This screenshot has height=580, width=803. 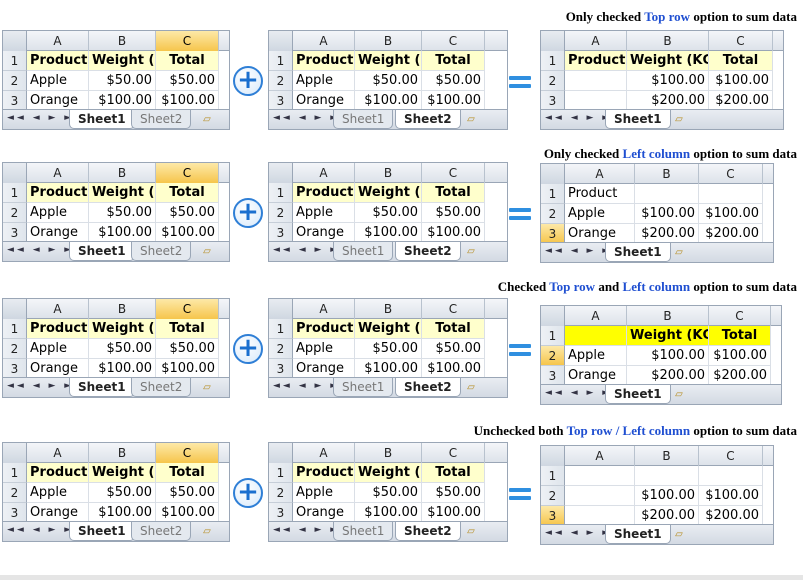 I want to click on cell-a2, so click(x=600, y=496).